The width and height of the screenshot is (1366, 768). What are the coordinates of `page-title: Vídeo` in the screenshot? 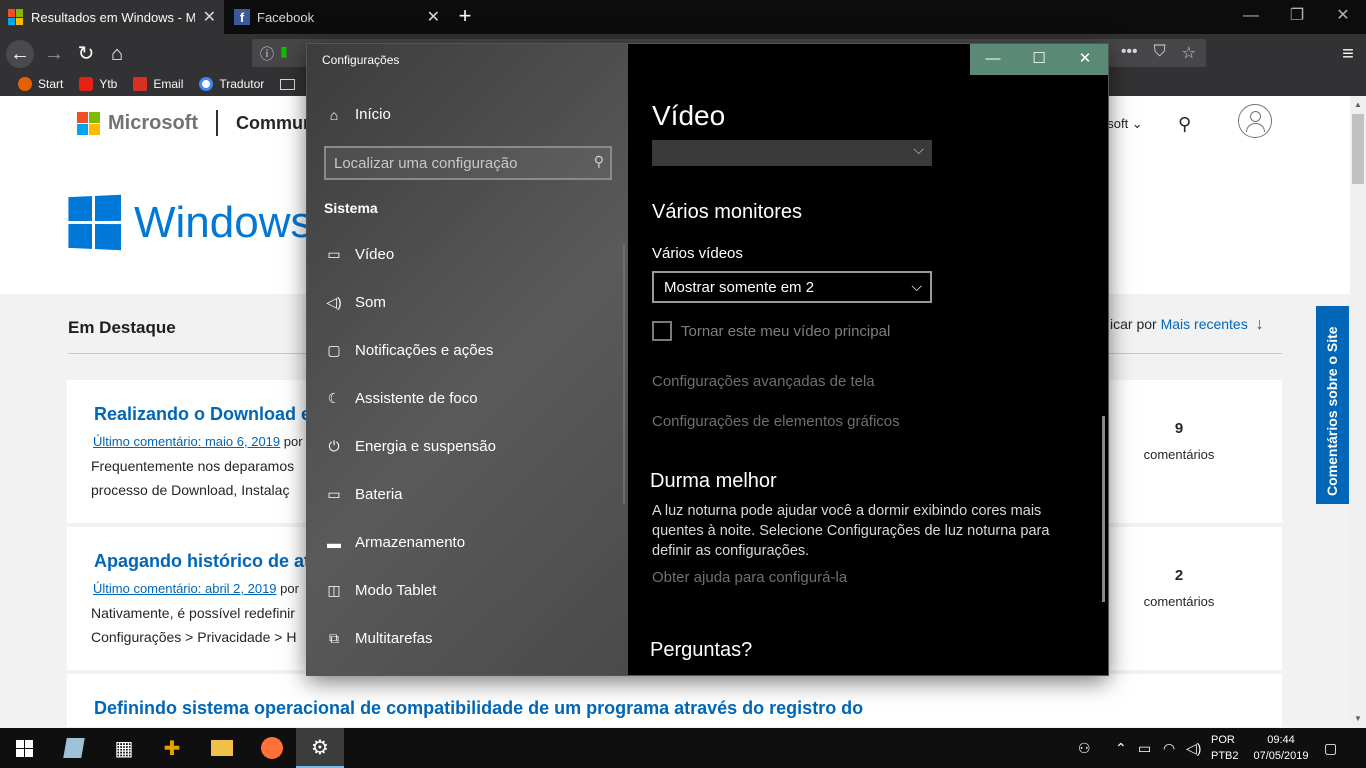 It's located at (689, 115).